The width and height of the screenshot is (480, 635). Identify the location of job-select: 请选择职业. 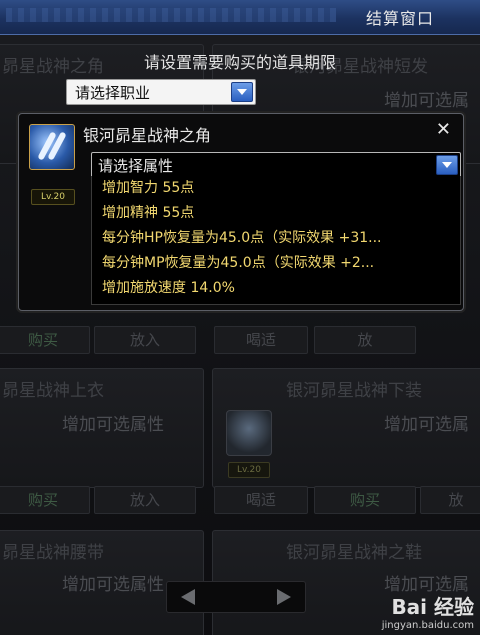
(161, 92).